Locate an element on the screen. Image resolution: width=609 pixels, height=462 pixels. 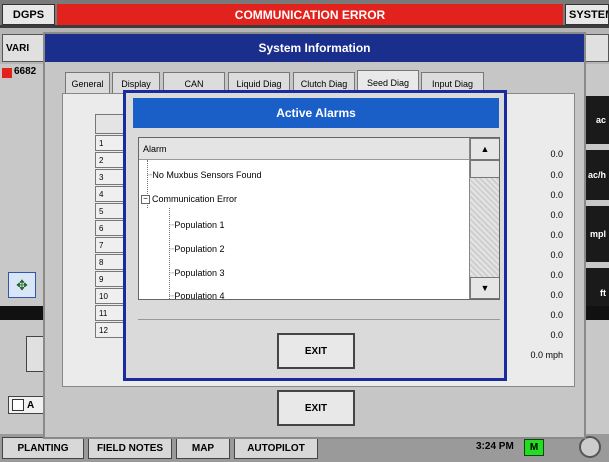
divider is located at coordinates (319, 319).